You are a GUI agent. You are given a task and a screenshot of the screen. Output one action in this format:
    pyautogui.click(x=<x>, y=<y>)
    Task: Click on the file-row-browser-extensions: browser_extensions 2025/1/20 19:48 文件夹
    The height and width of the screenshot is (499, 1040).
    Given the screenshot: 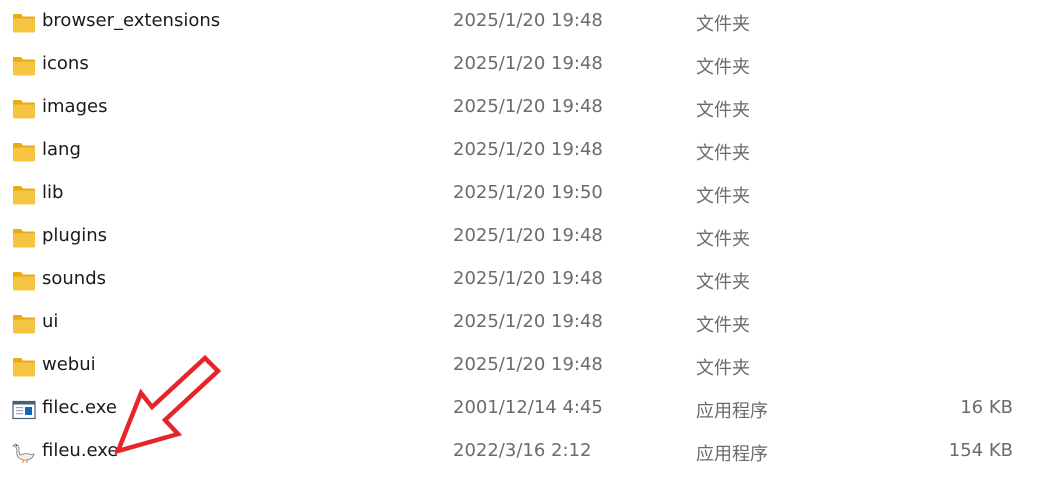 What is the action you would take?
    pyautogui.click(x=520, y=22)
    